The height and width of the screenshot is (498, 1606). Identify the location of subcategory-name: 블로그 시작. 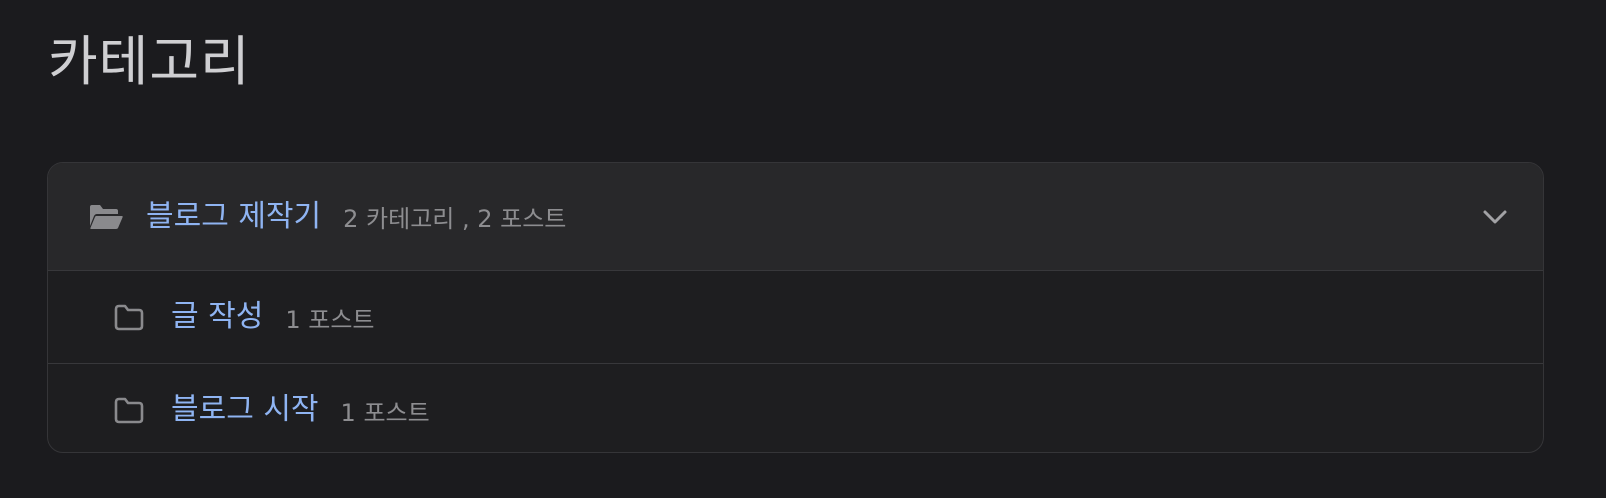
(245, 410).